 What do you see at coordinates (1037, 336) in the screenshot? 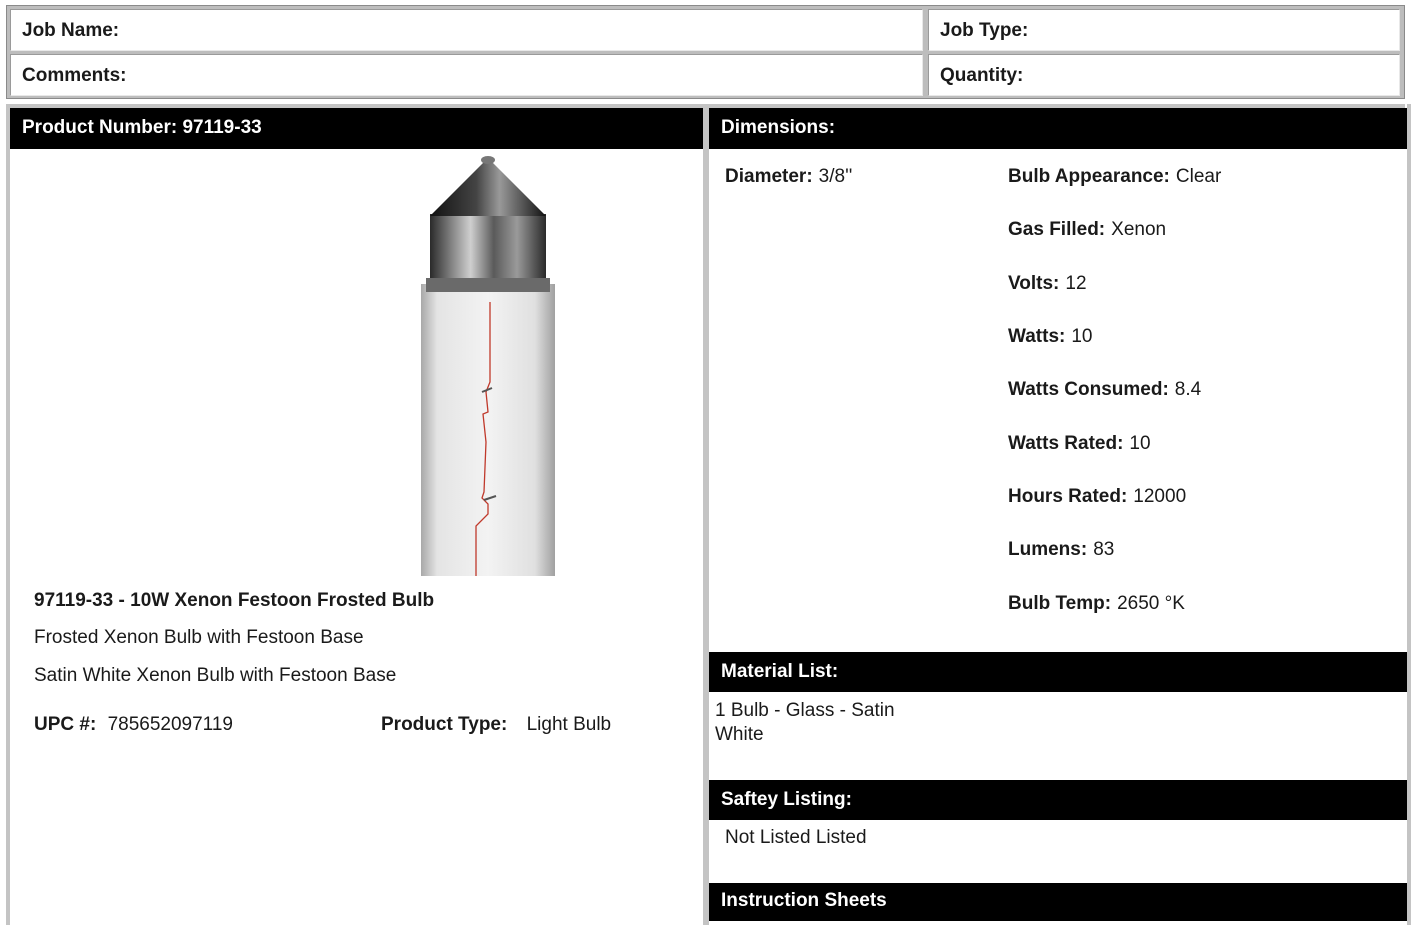
I see `spec-label: Watts:` at bounding box center [1037, 336].